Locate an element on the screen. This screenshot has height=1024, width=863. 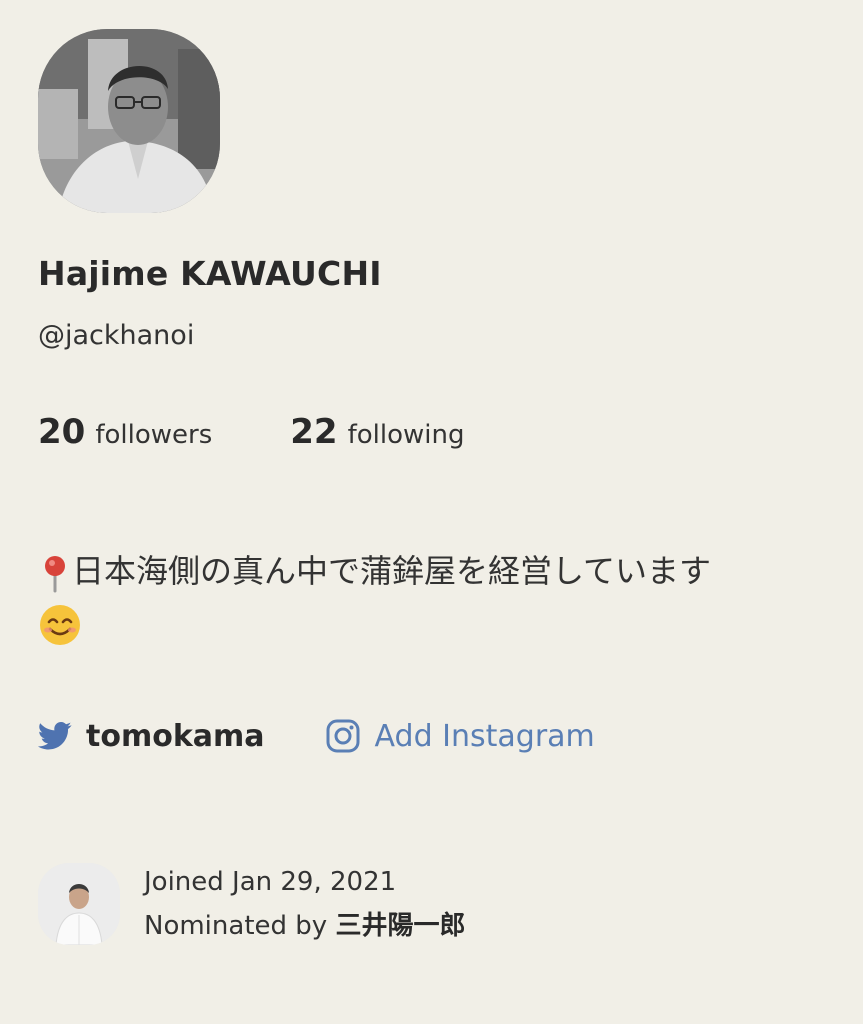
following-link: 22 following is located at coordinates (377, 432).